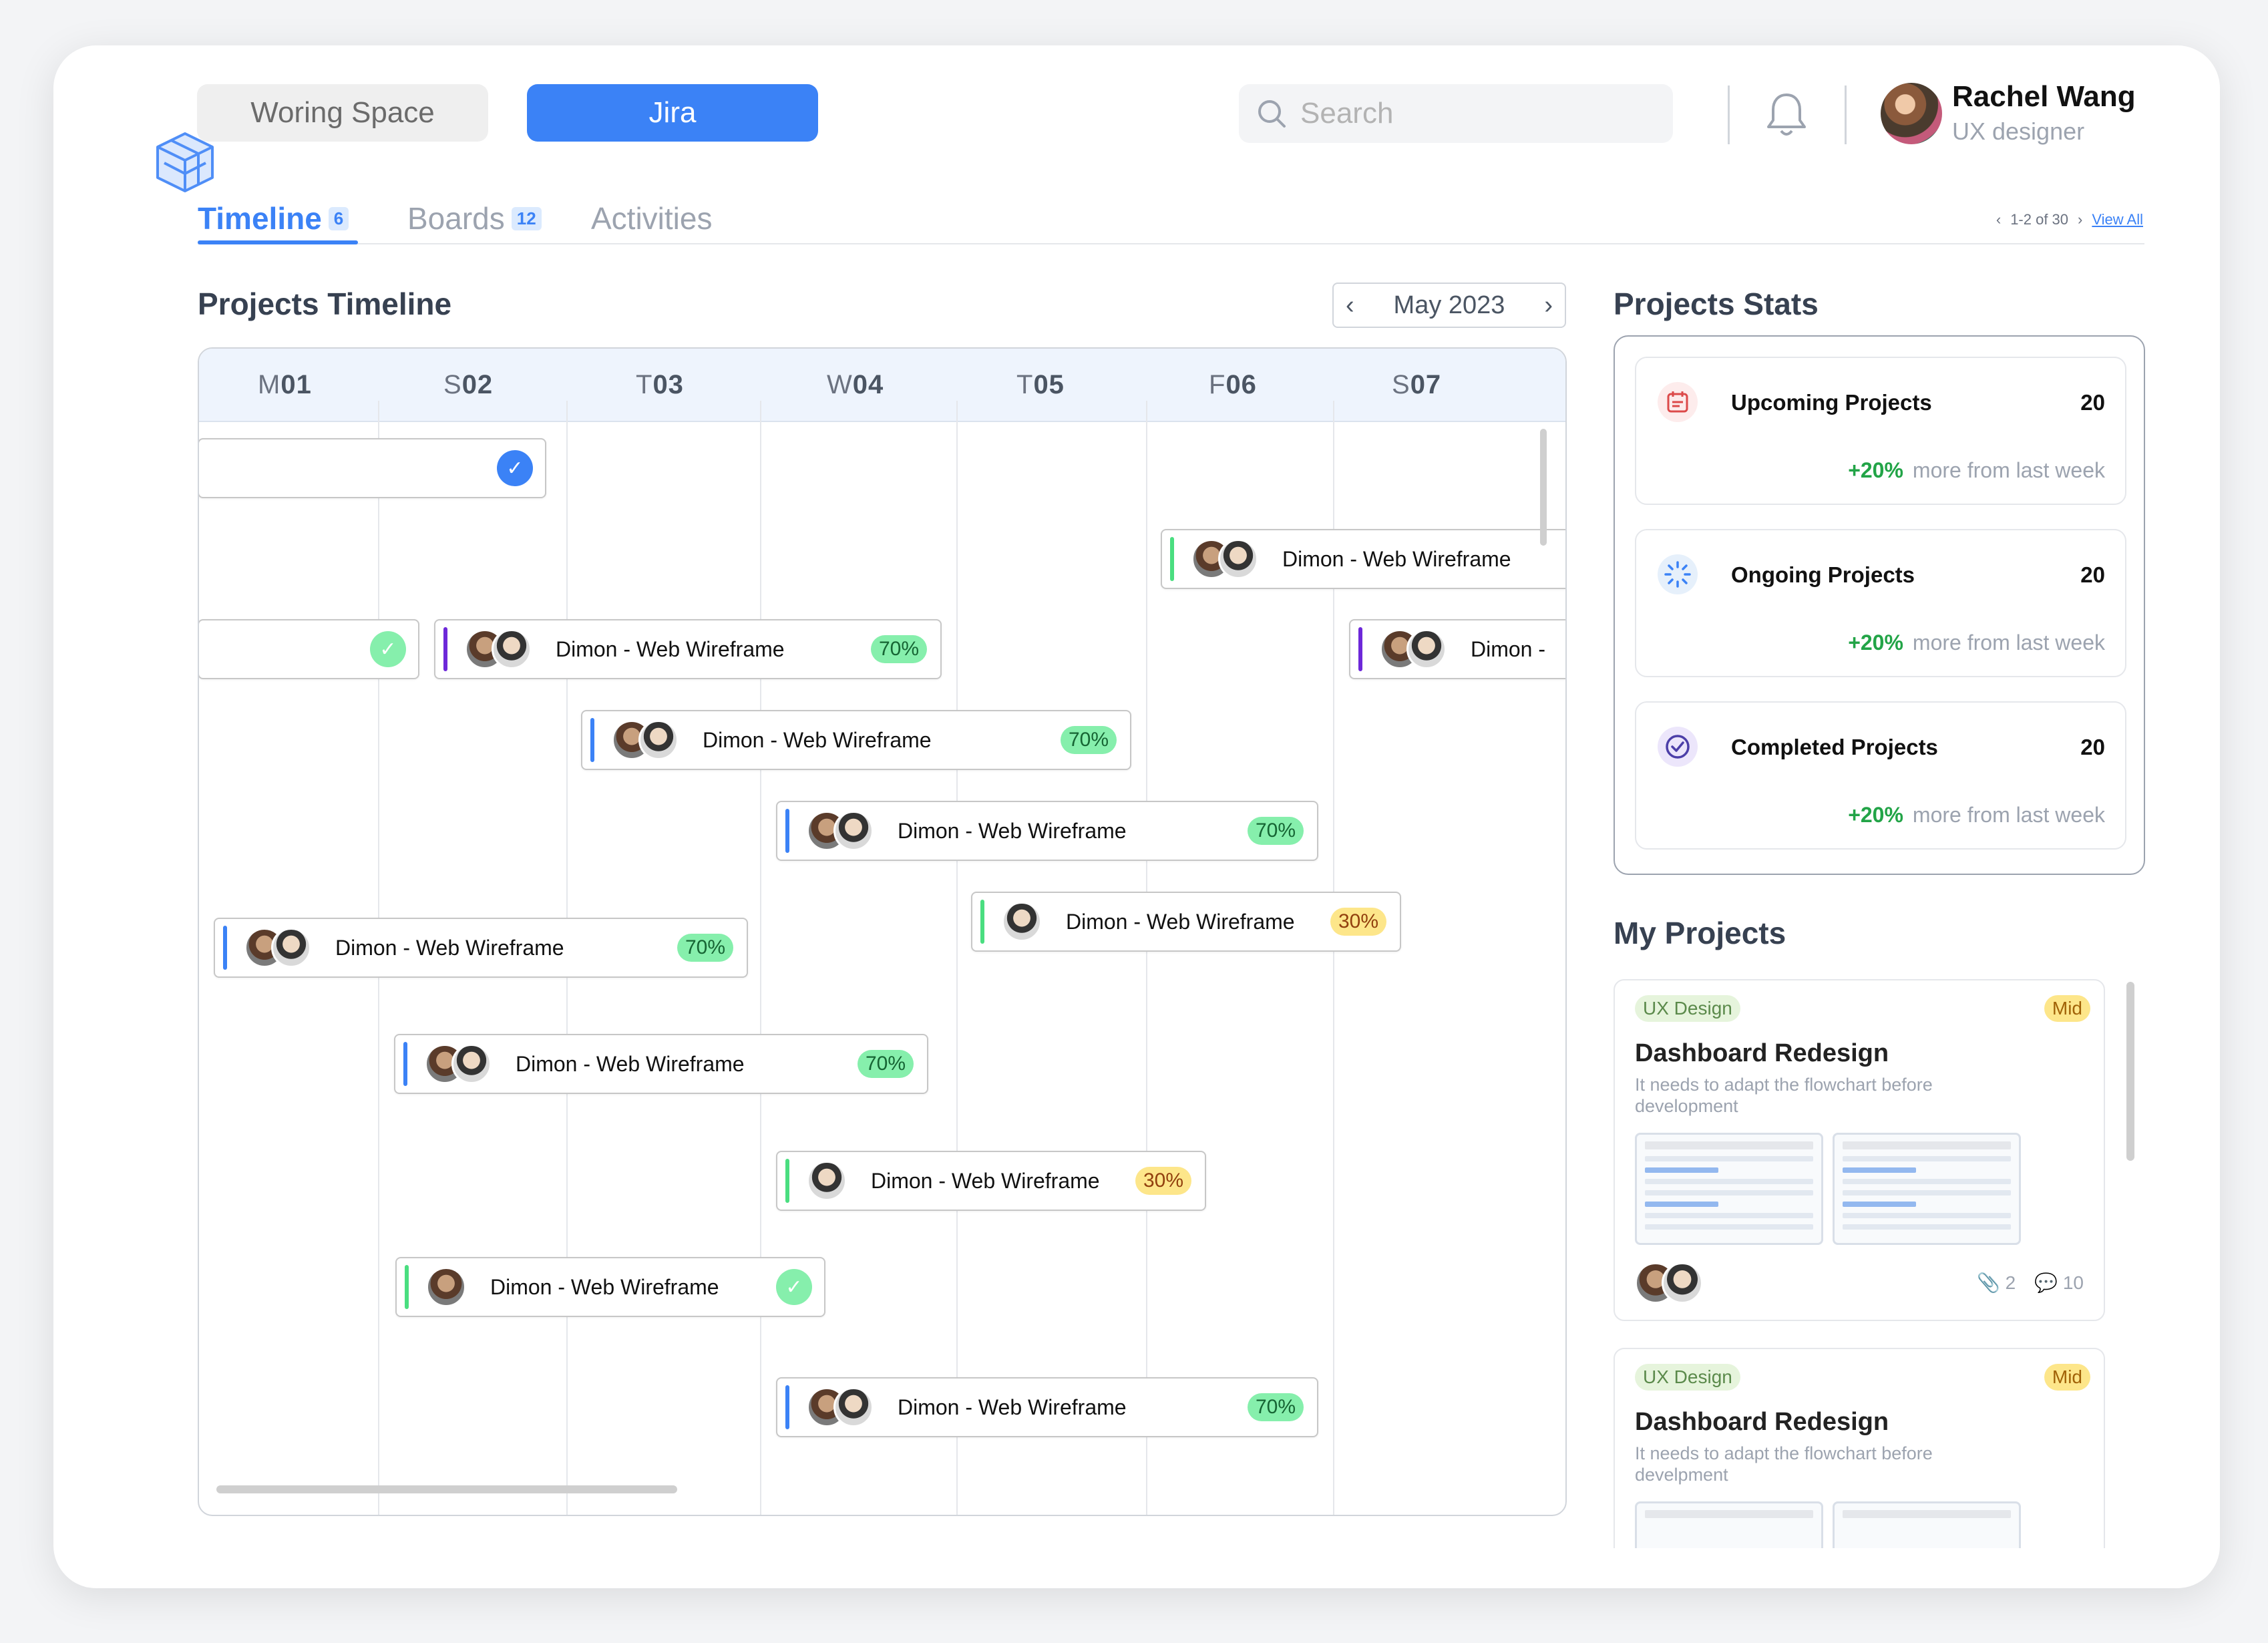 This screenshot has width=2268, height=1643. Describe the element at coordinates (342, 113) in the screenshot. I see `working-space-button: Woring Space` at that location.